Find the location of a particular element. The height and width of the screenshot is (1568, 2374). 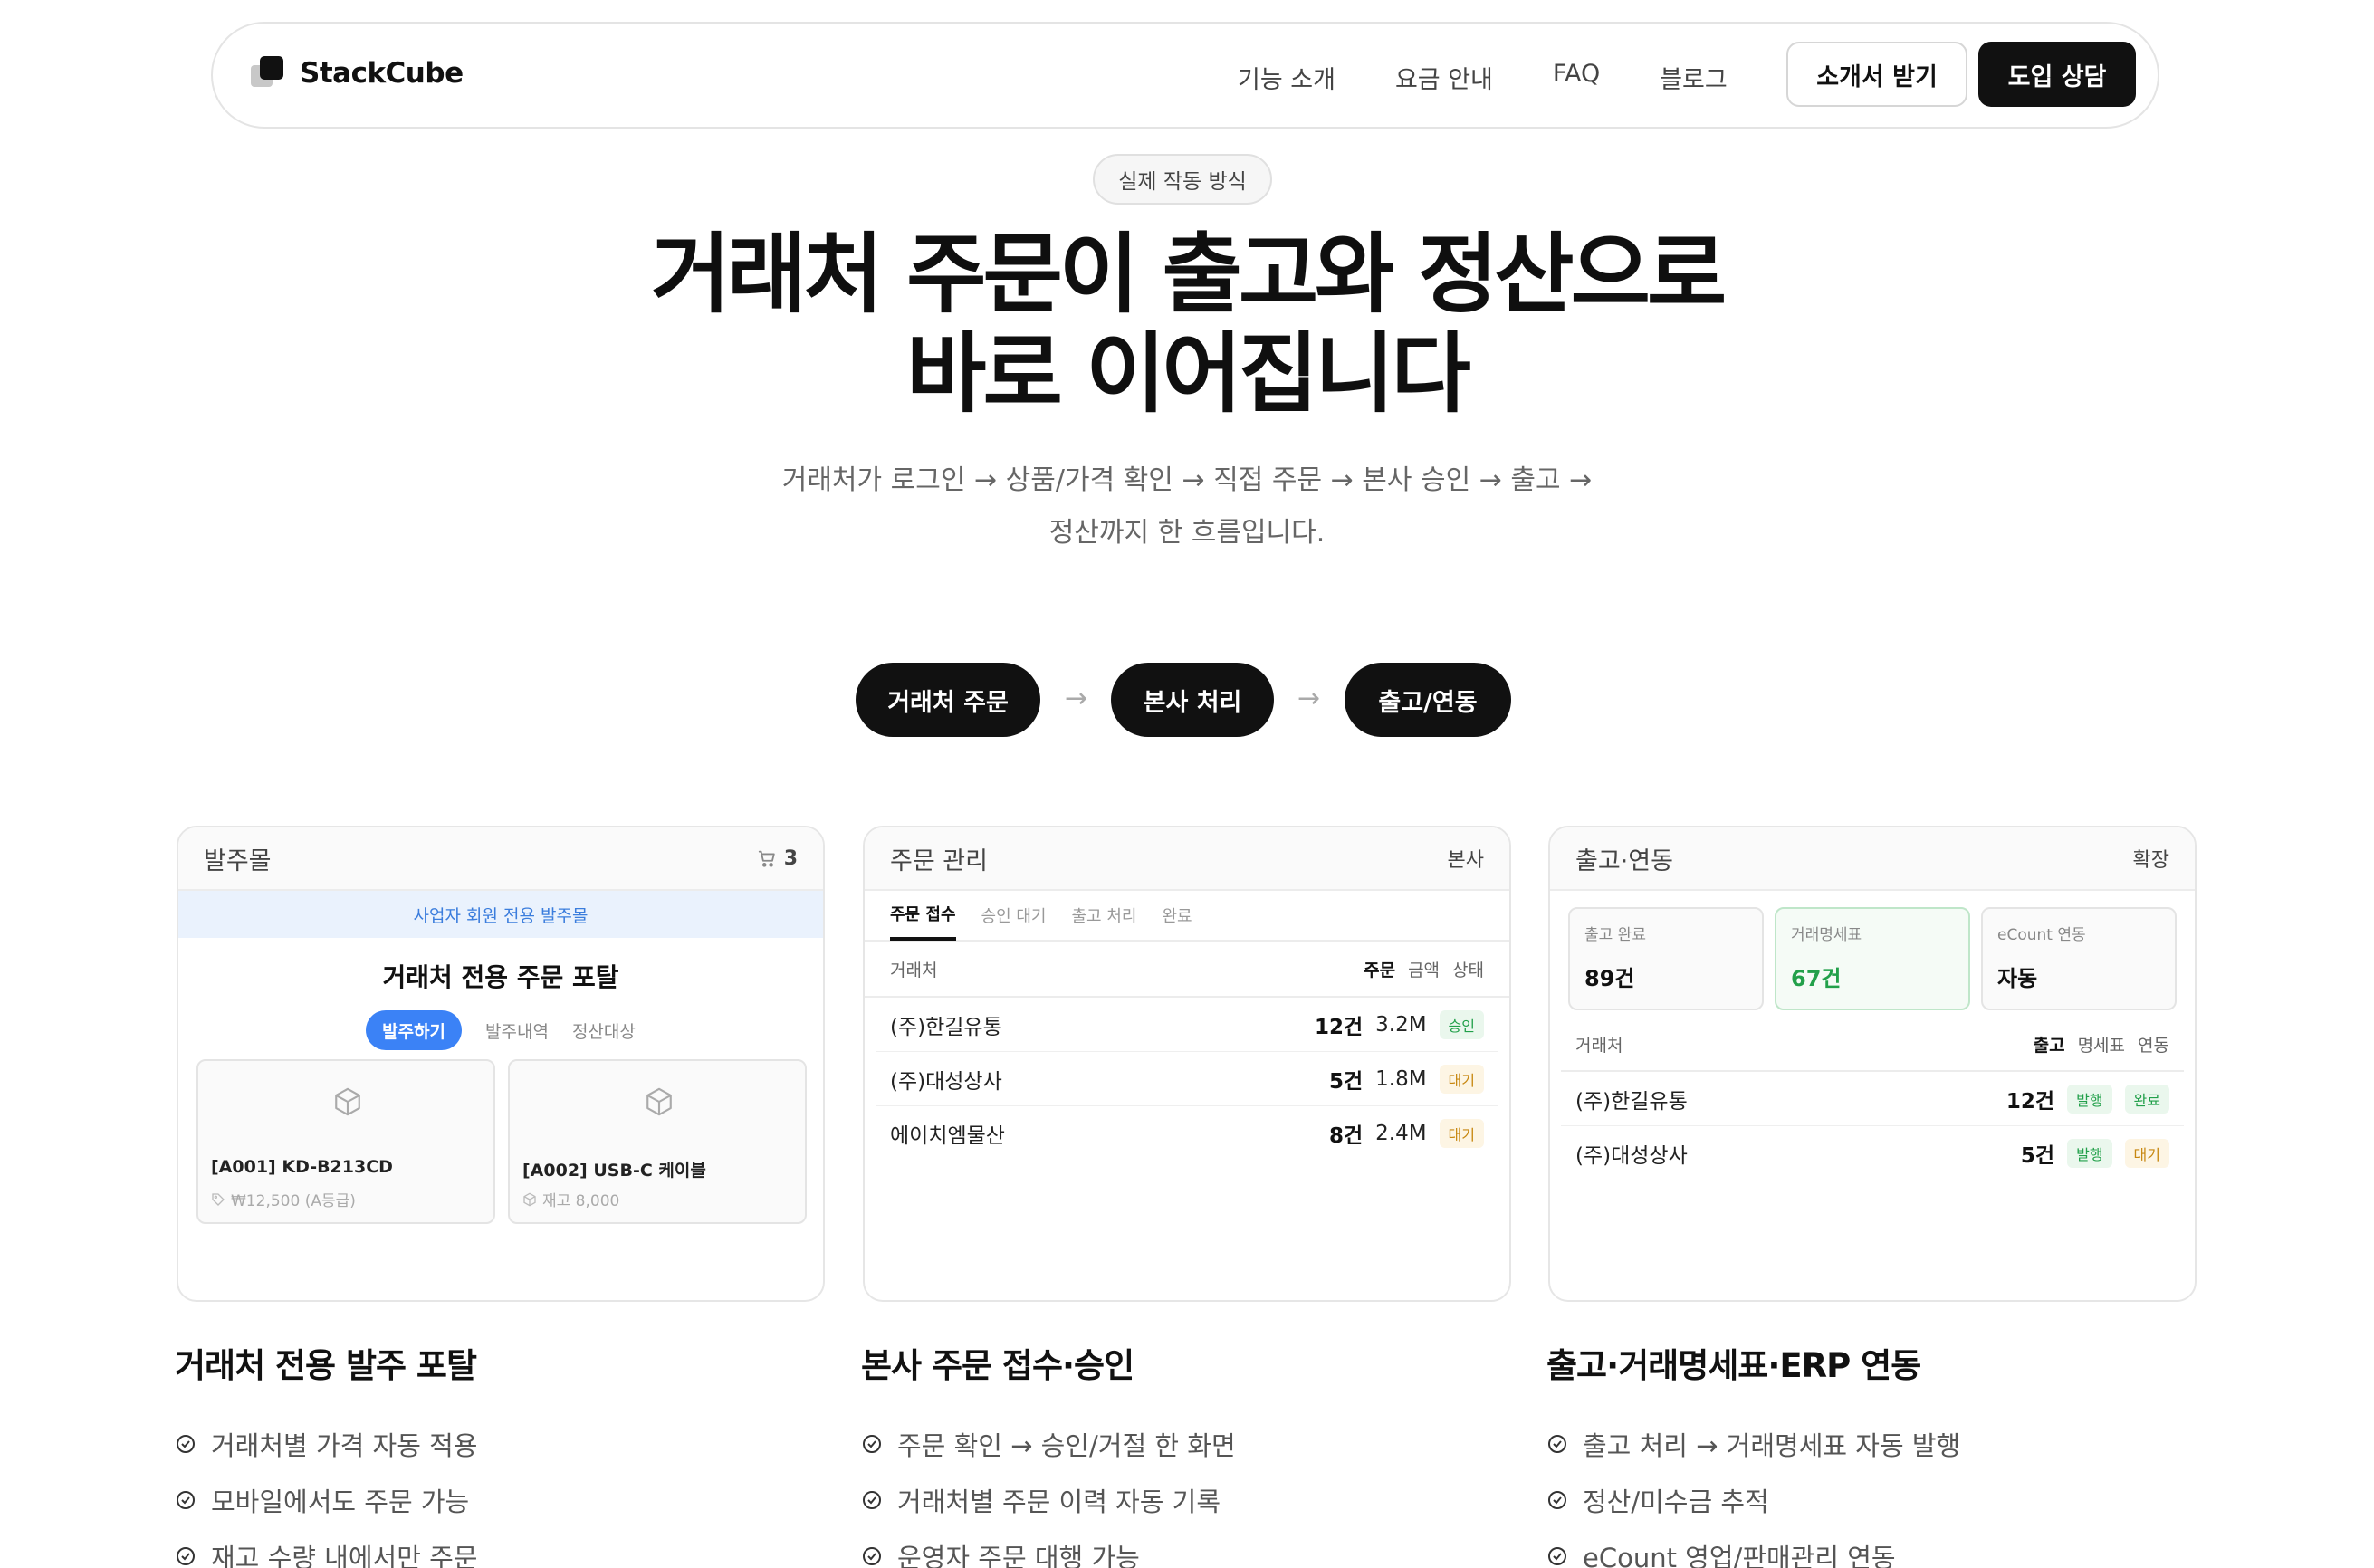

tab-place-order: 발주하기 is located at coordinates (414, 1030).